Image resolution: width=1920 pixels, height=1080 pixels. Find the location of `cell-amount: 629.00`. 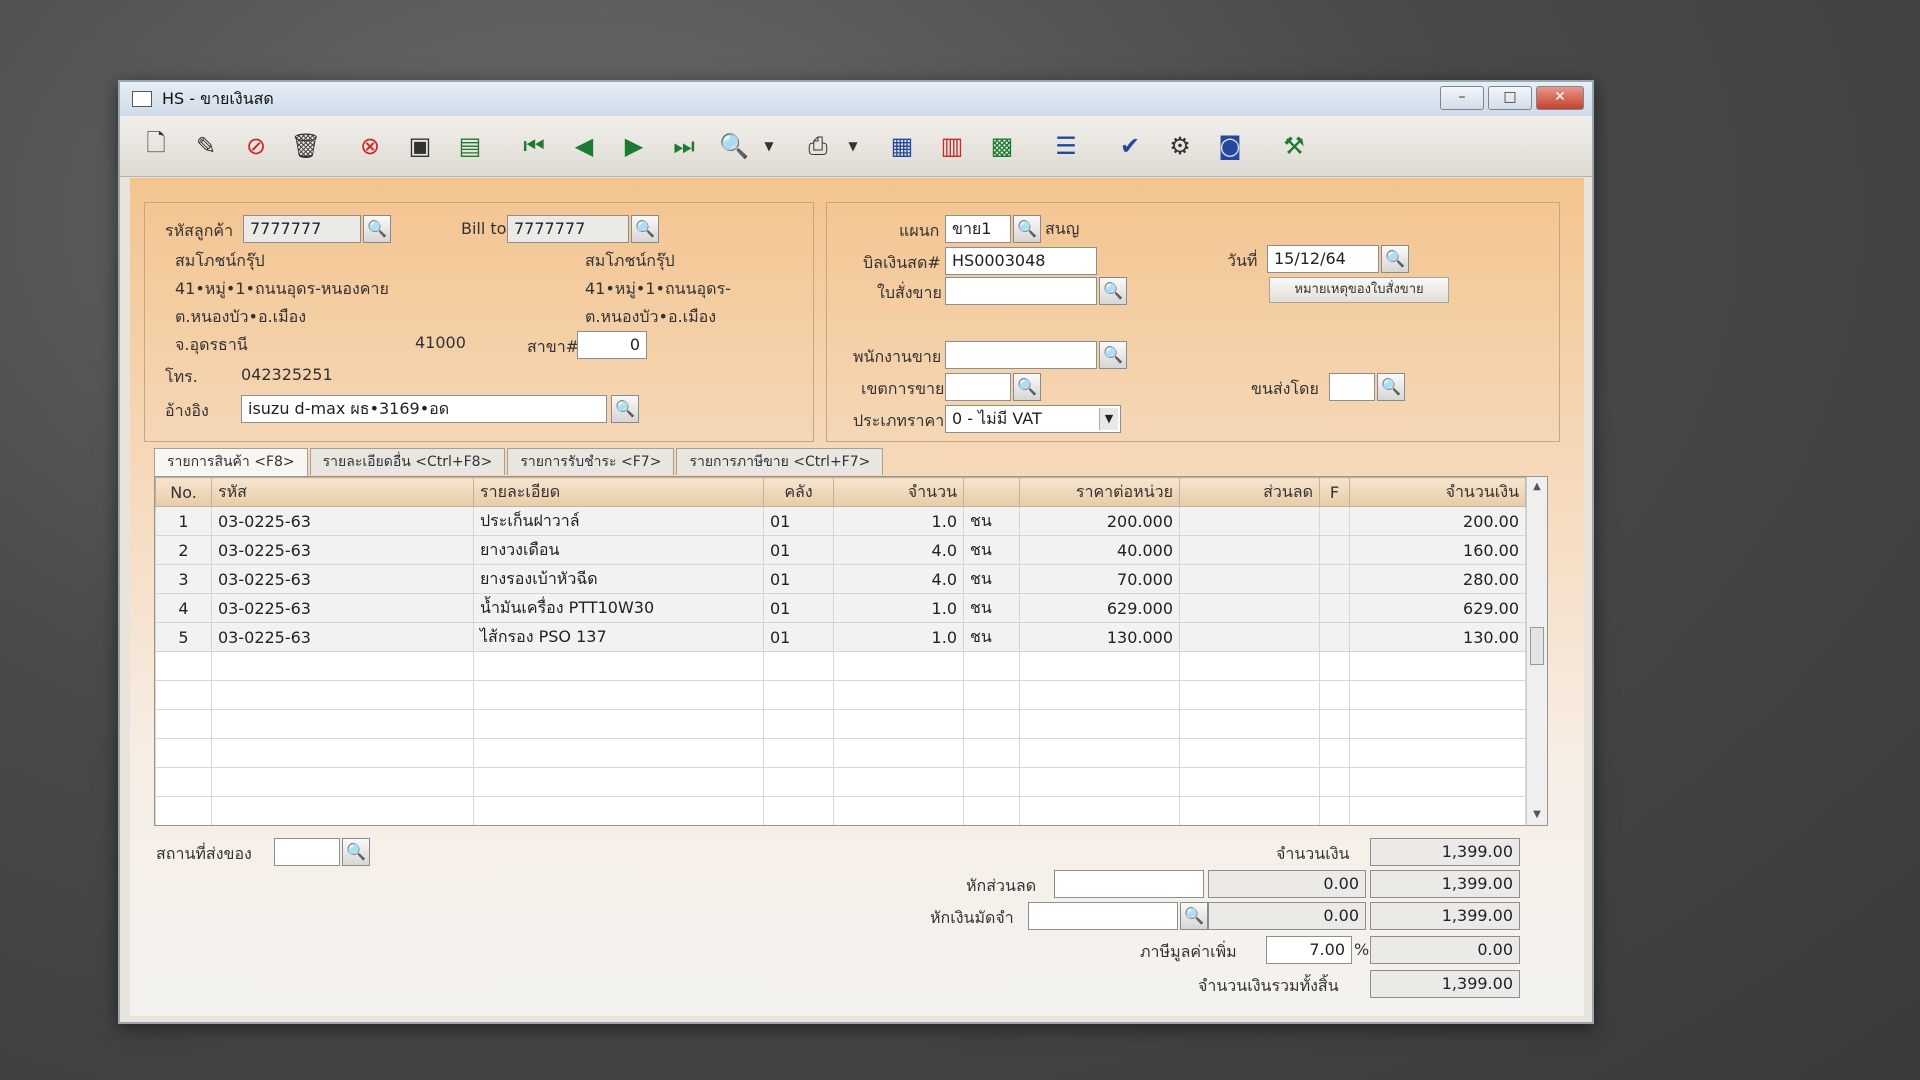

cell-amount: 629.00 is located at coordinates (1437, 608).